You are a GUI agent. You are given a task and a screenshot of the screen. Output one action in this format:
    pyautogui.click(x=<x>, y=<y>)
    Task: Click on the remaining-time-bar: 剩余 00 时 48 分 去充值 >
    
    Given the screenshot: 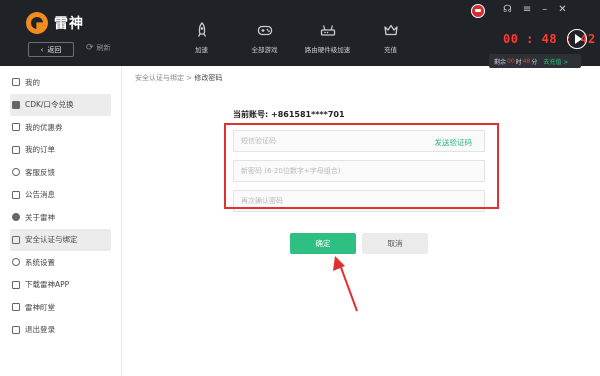 What is the action you would take?
    pyautogui.click(x=535, y=61)
    